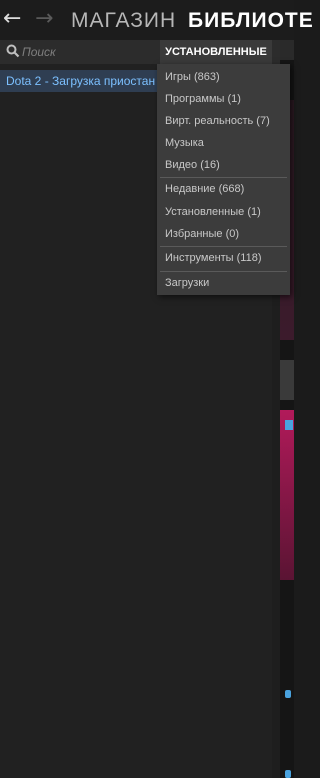 The width and height of the screenshot is (320, 778). Describe the element at coordinates (216, 52) in the screenshot. I see `filter-dropdown-button: УСТАНОВЛЕННЫЕ` at that location.